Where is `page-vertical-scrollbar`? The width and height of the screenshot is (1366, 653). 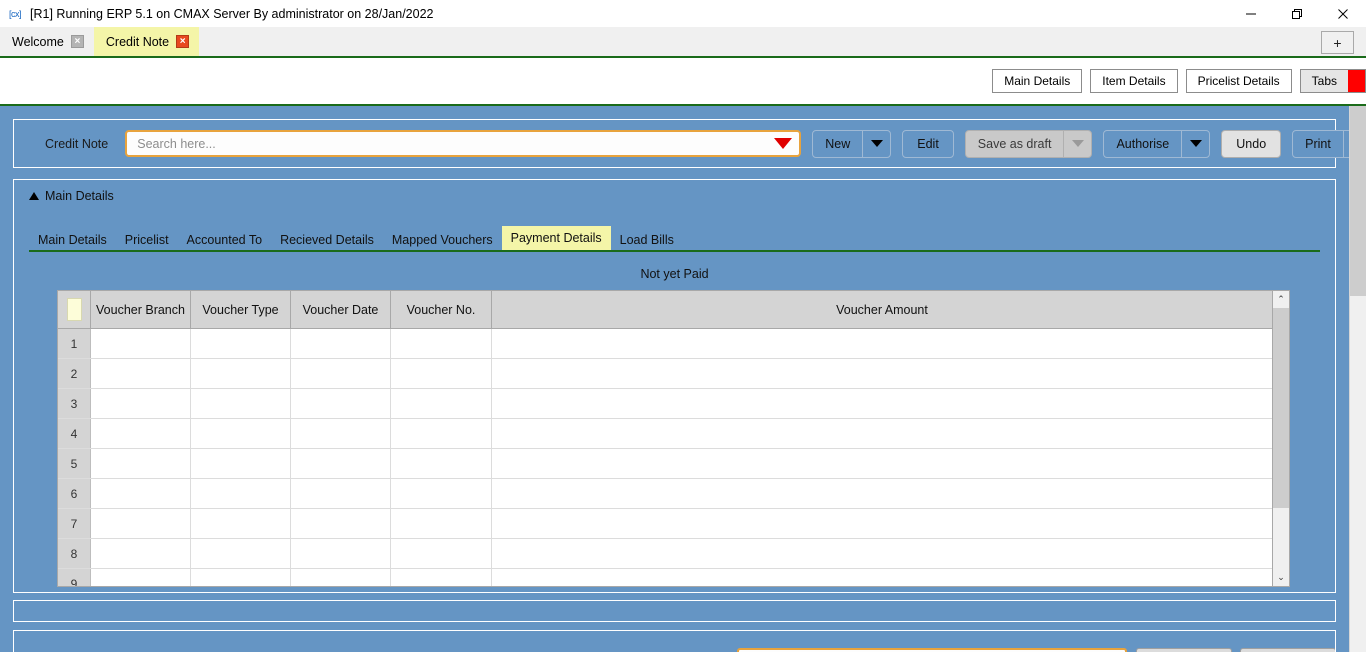
page-vertical-scrollbar is located at coordinates (1357, 379).